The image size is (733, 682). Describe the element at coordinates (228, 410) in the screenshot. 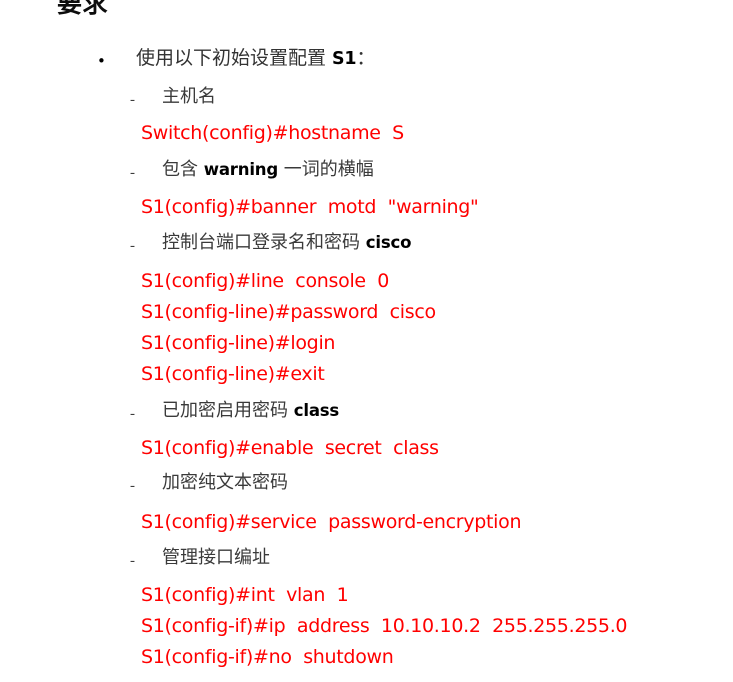

I see `list-item-text: 已加密启用密码` at that location.